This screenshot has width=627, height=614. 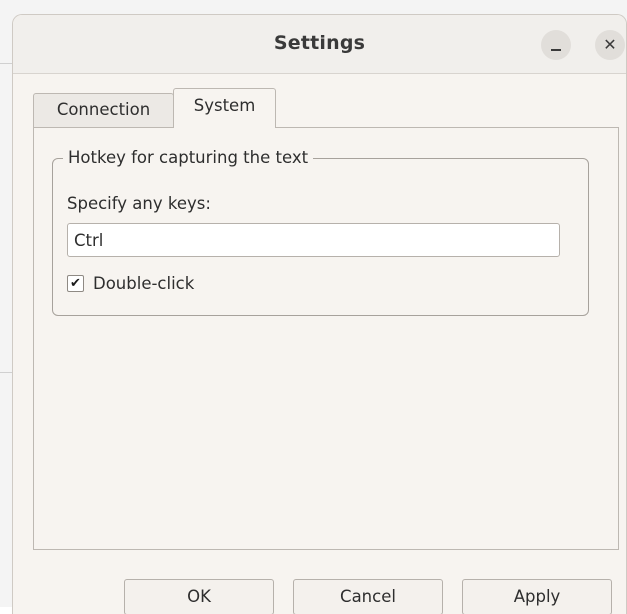 What do you see at coordinates (224, 108) in the screenshot?
I see `tab-system: System` at bounding box center [224, 108].